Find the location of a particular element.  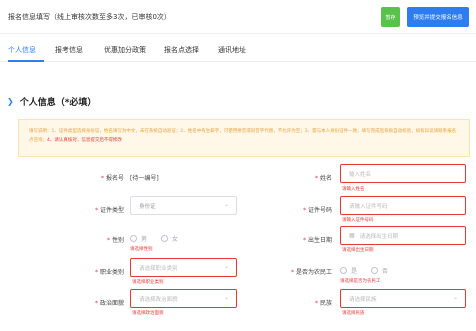

tab-exam-info: 报考信息 is located at coordinates (69, 50).